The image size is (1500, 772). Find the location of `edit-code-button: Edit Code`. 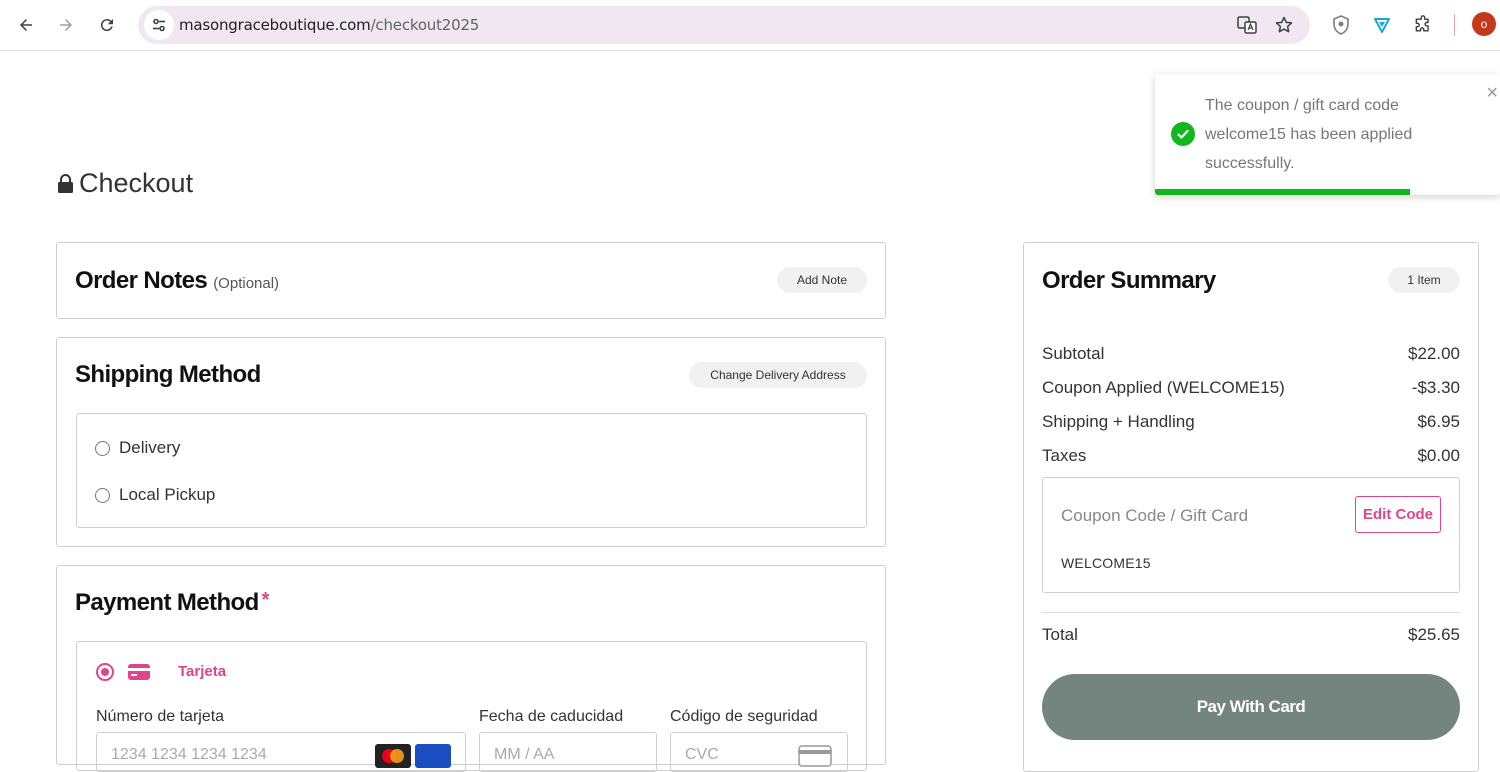

edit-code-button: Edit Code is located at coordinates (1398, 514).